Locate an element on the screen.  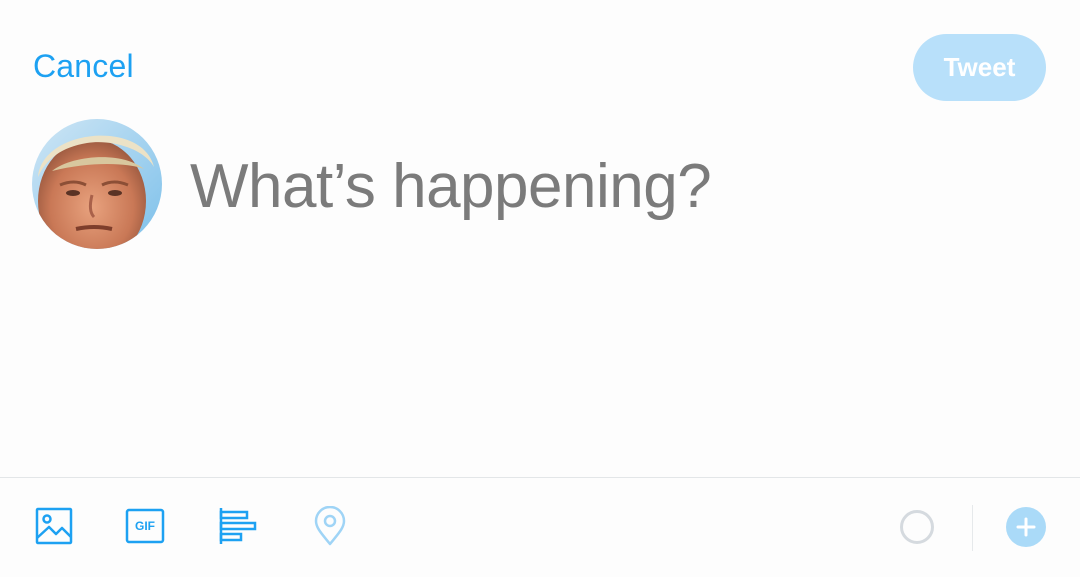
avatar-portrait is located at coordinates (97, 184).